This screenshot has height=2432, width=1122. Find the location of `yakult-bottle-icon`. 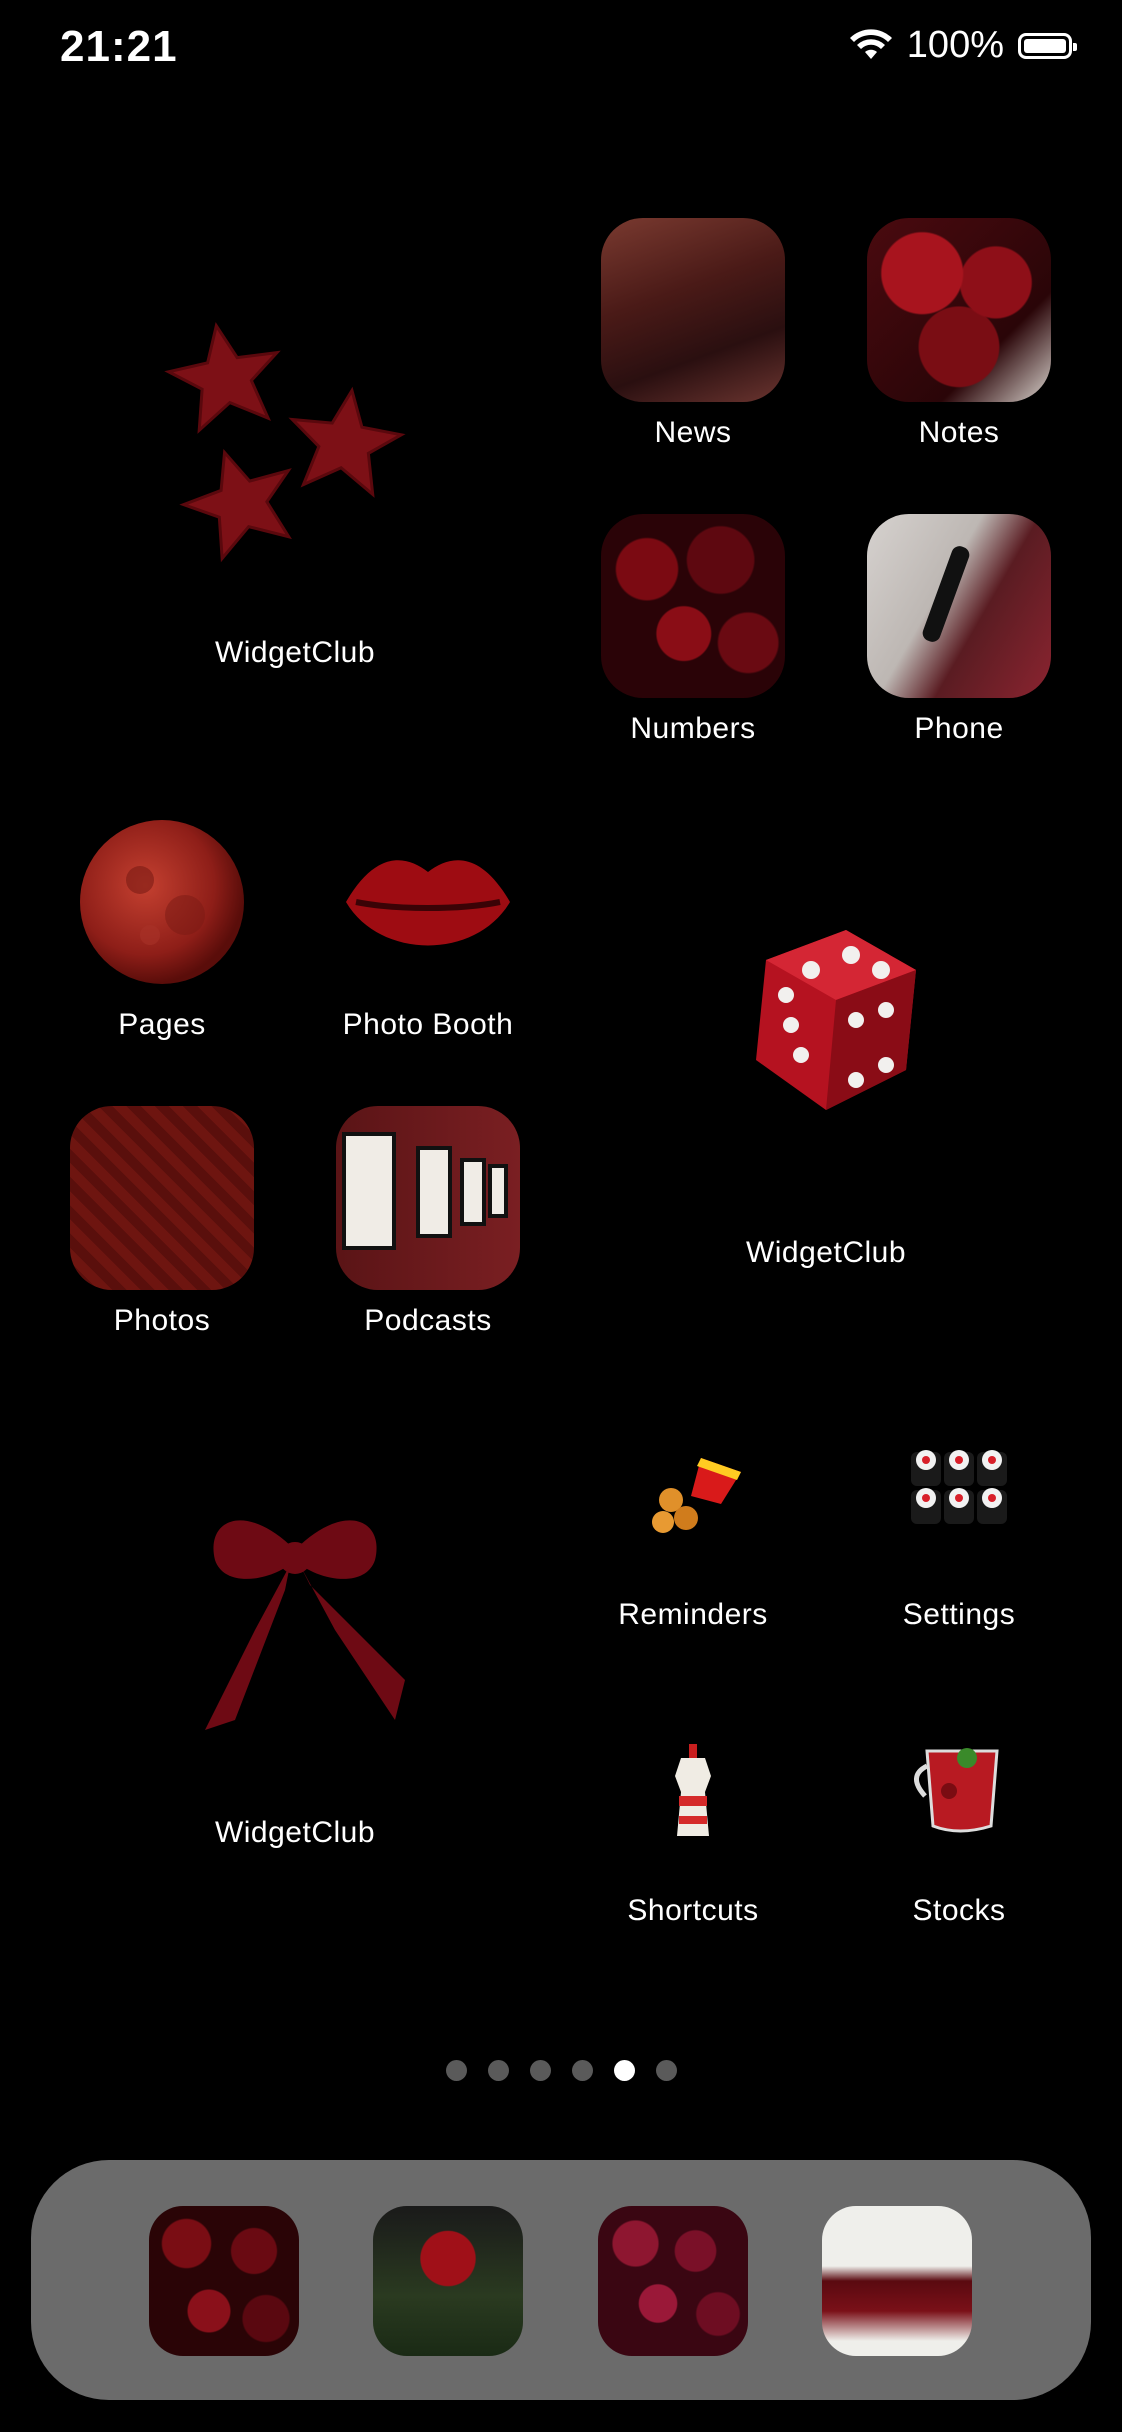

yakult-bottle-icon is located at coordinates (693, 1788).